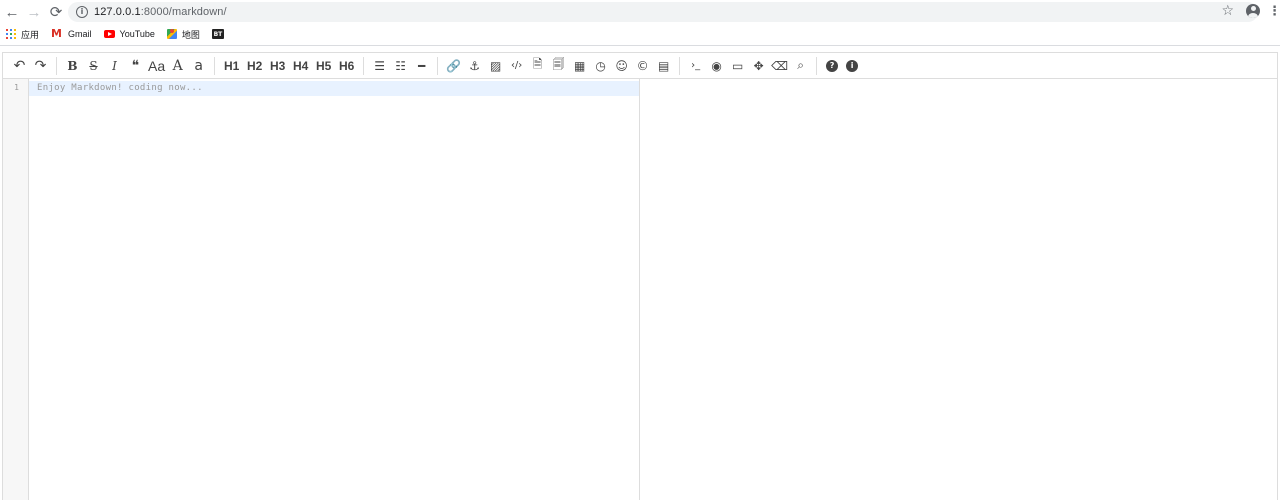 This screenshot has width=1280, height=500. I want to click on browser-navbar: ← → ⟳ i 127.0.0.1:8000/markdown/ ☆ ⋮, so click(640, 12).